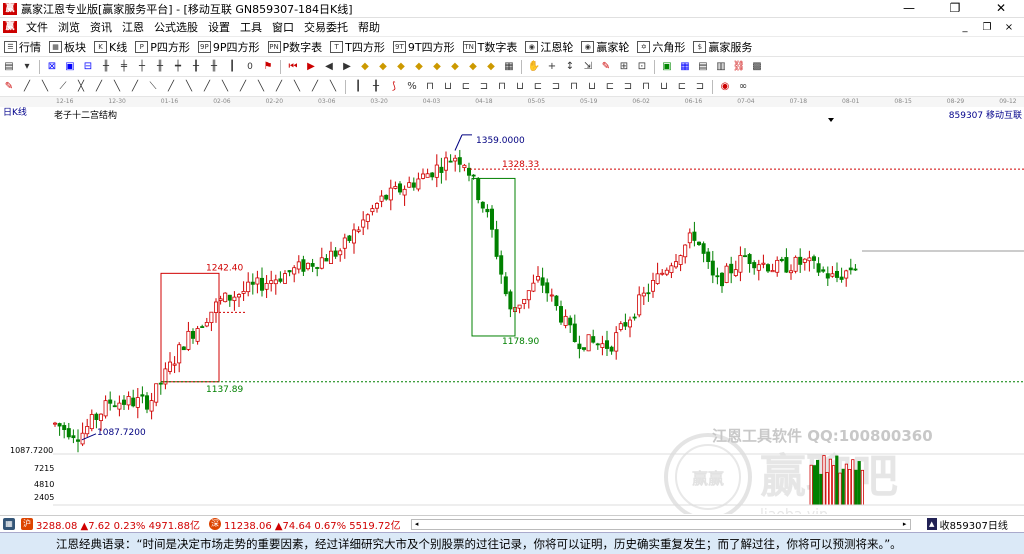  What do you see at coordinates (219, 27) in the screenshot?
I see `menu-item-5: 设置` at bounding box center [219, 27].